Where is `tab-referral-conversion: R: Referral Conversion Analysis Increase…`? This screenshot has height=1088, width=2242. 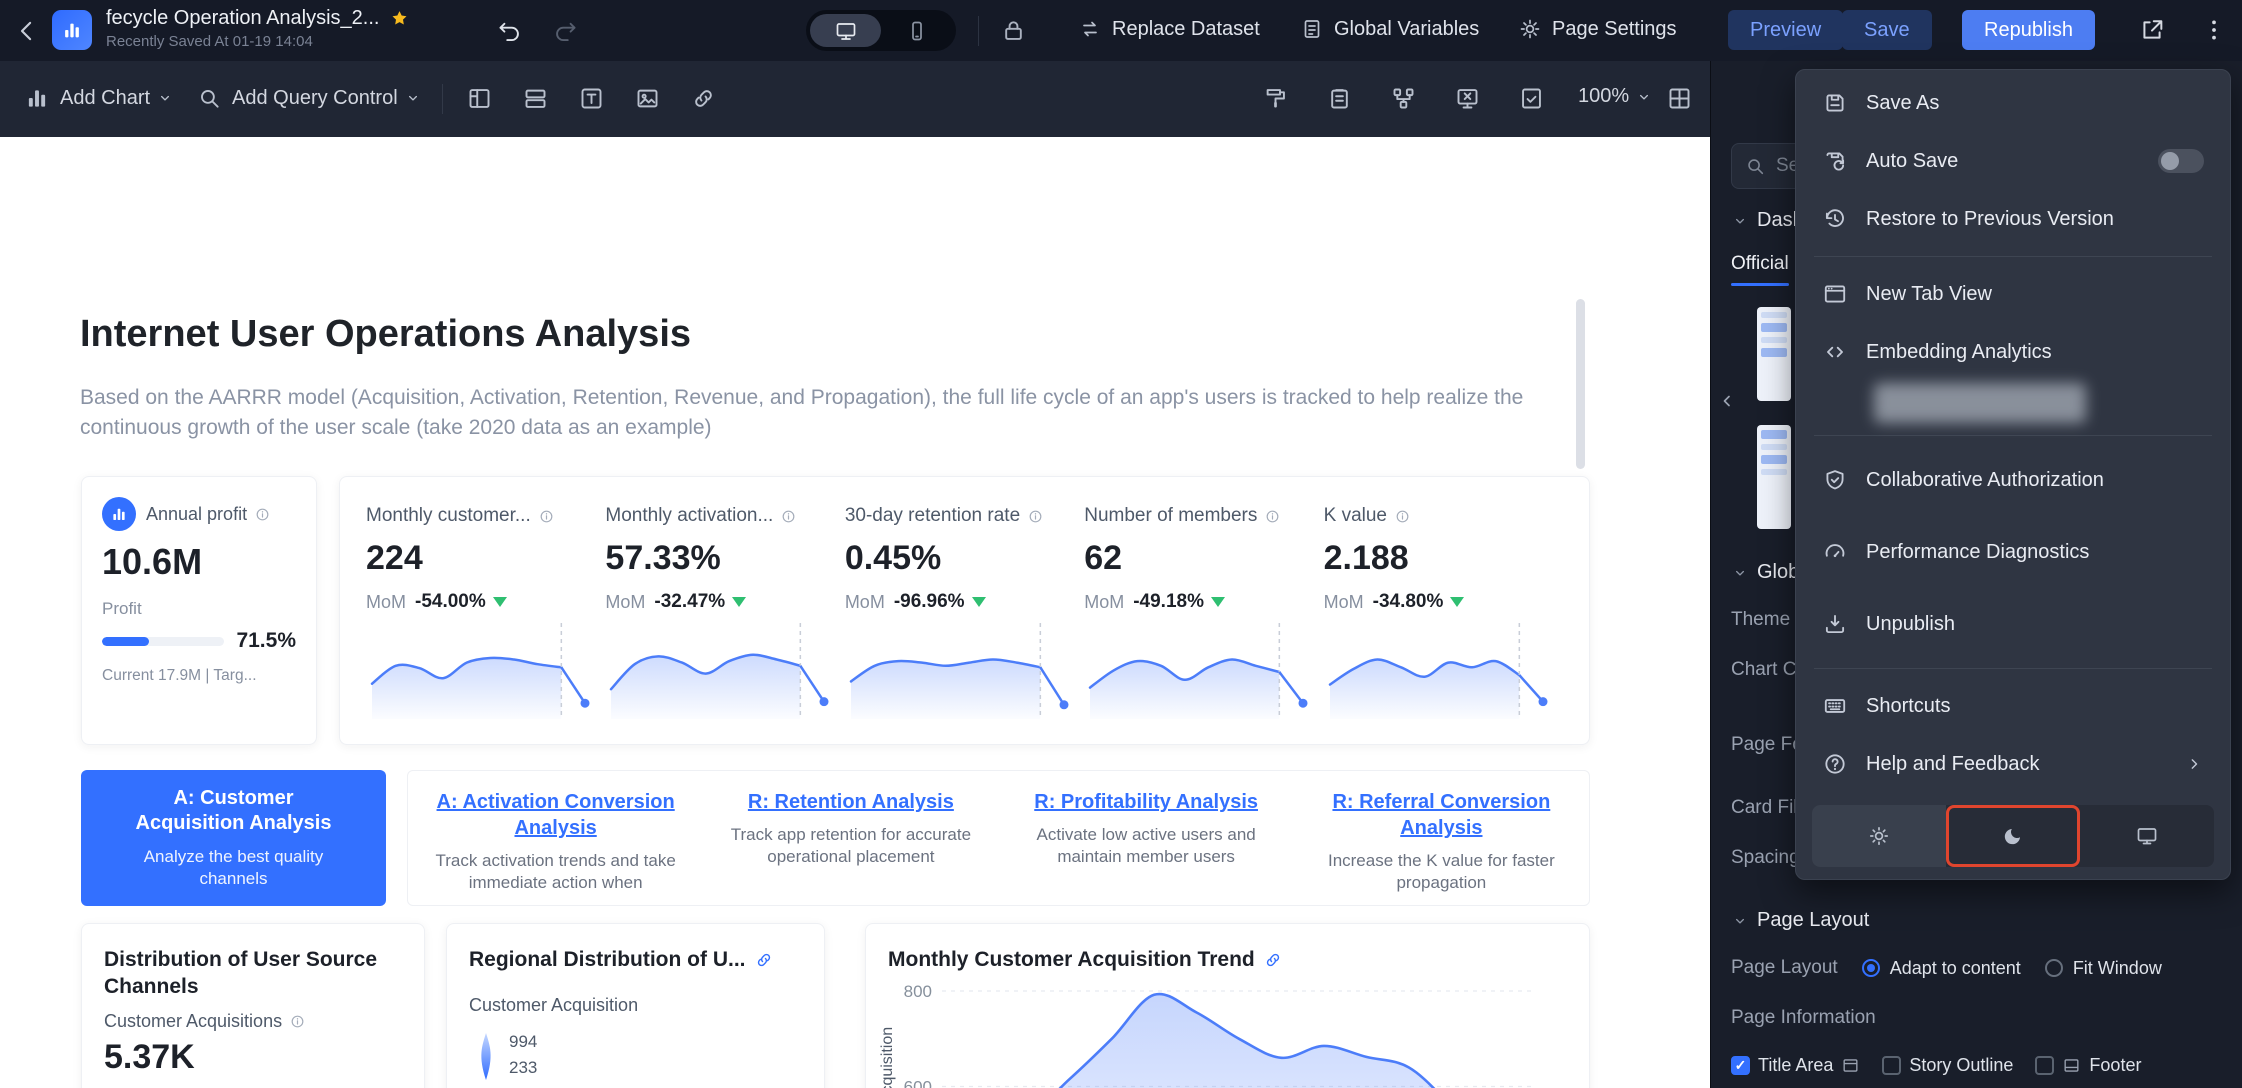 tab-referral-conversion: R: Referral Conversion Analysis Increase… is located at coordinates (1441, 838).